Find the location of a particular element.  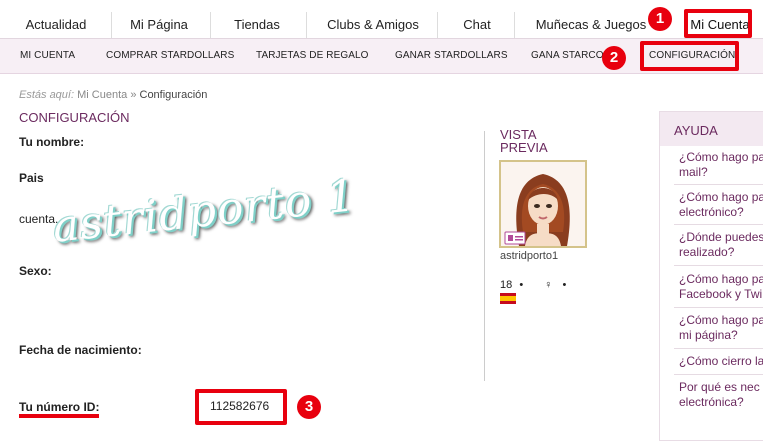

name-label: Tu nombre: is located at coordinates (52, 142).